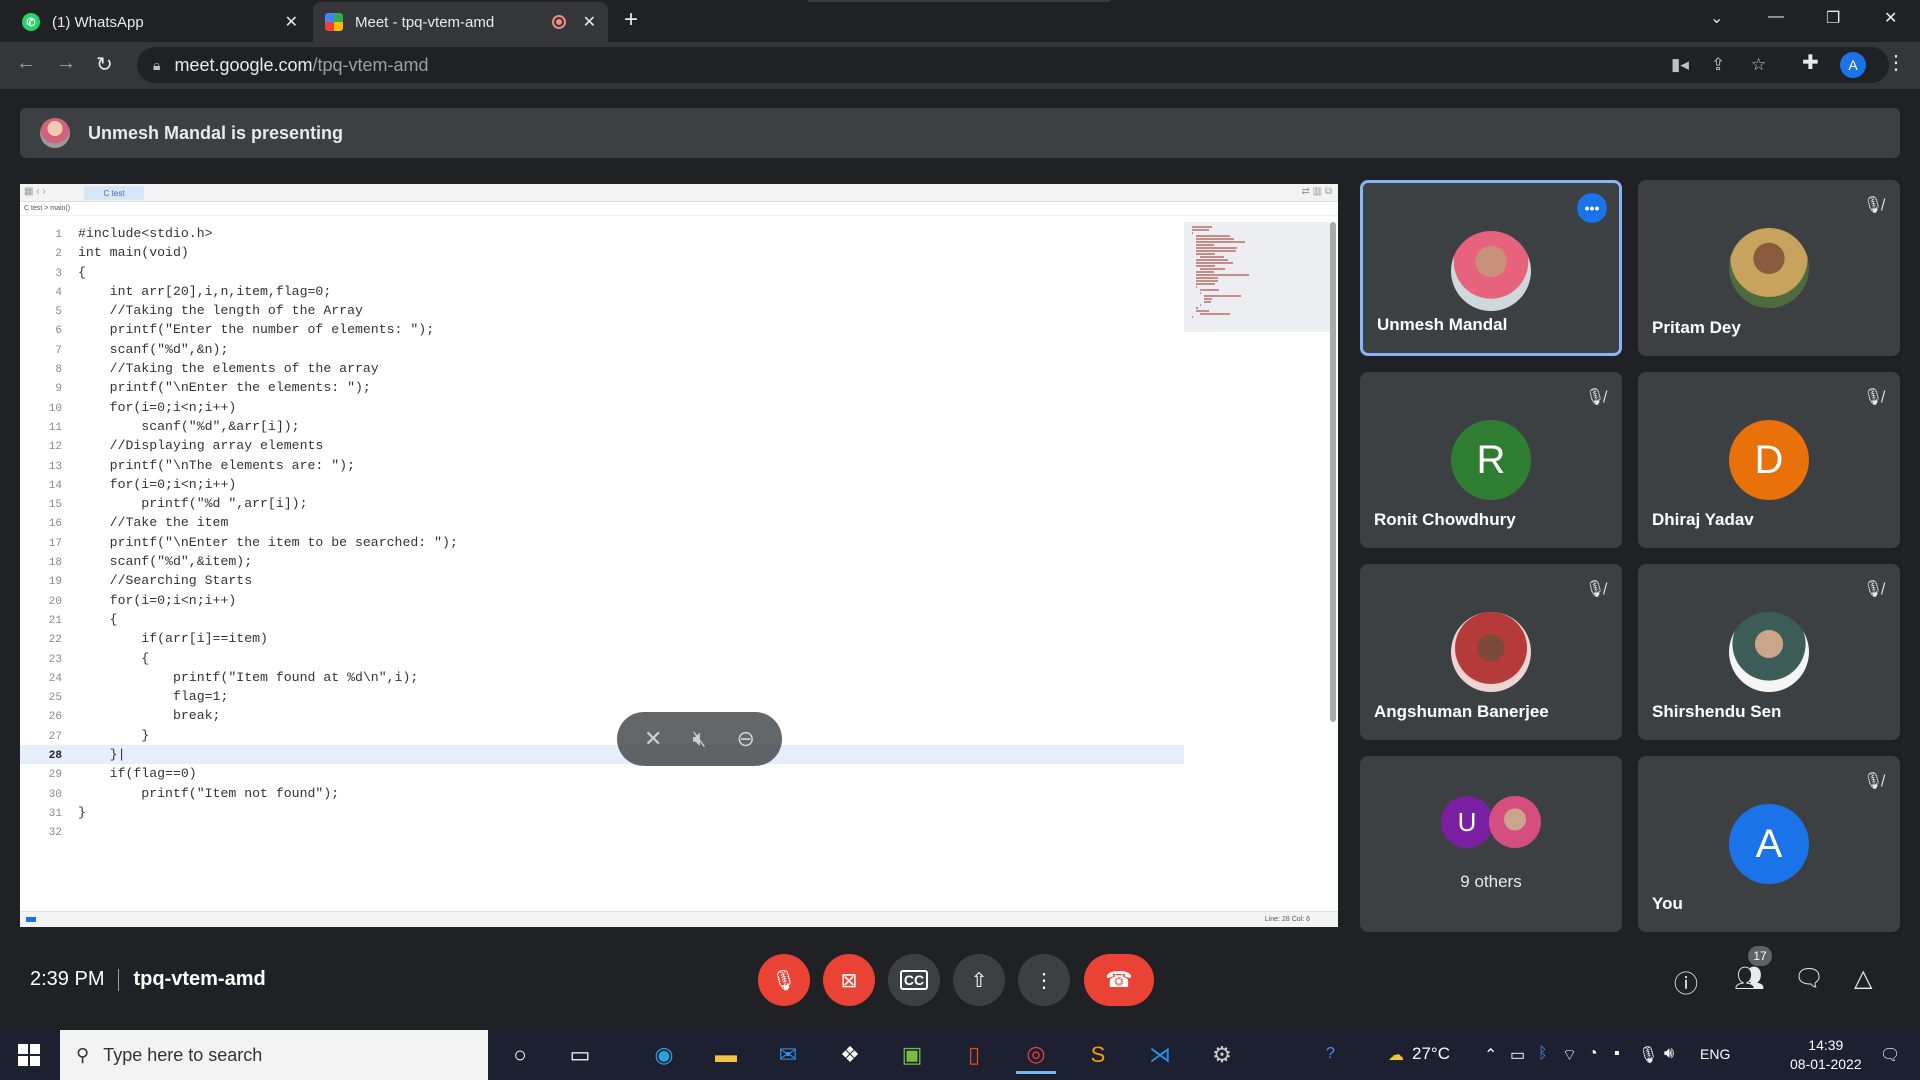 The height and width of the screenshot is (1080, 1920). I want to click on show-hidden-icons: ⌃, so click(1490, 1055).